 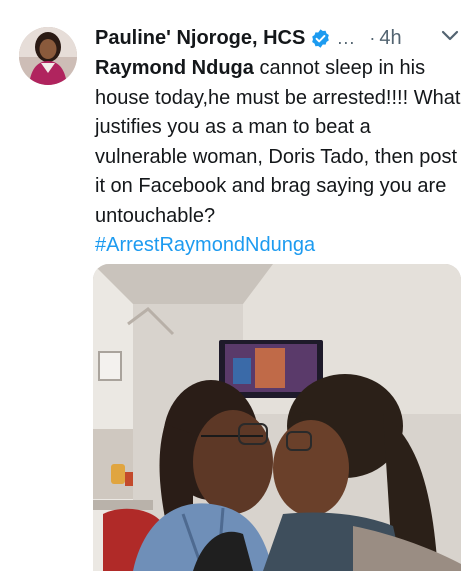 What do you see at coordinates (320, 38) in the screenshot?
I see `verified-badge-icon` at bounding box center [320, 38].